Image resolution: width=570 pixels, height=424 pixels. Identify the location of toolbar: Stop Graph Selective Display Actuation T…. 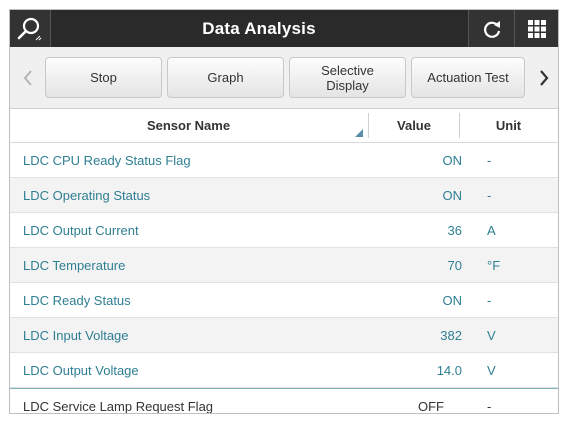
(284, 78).